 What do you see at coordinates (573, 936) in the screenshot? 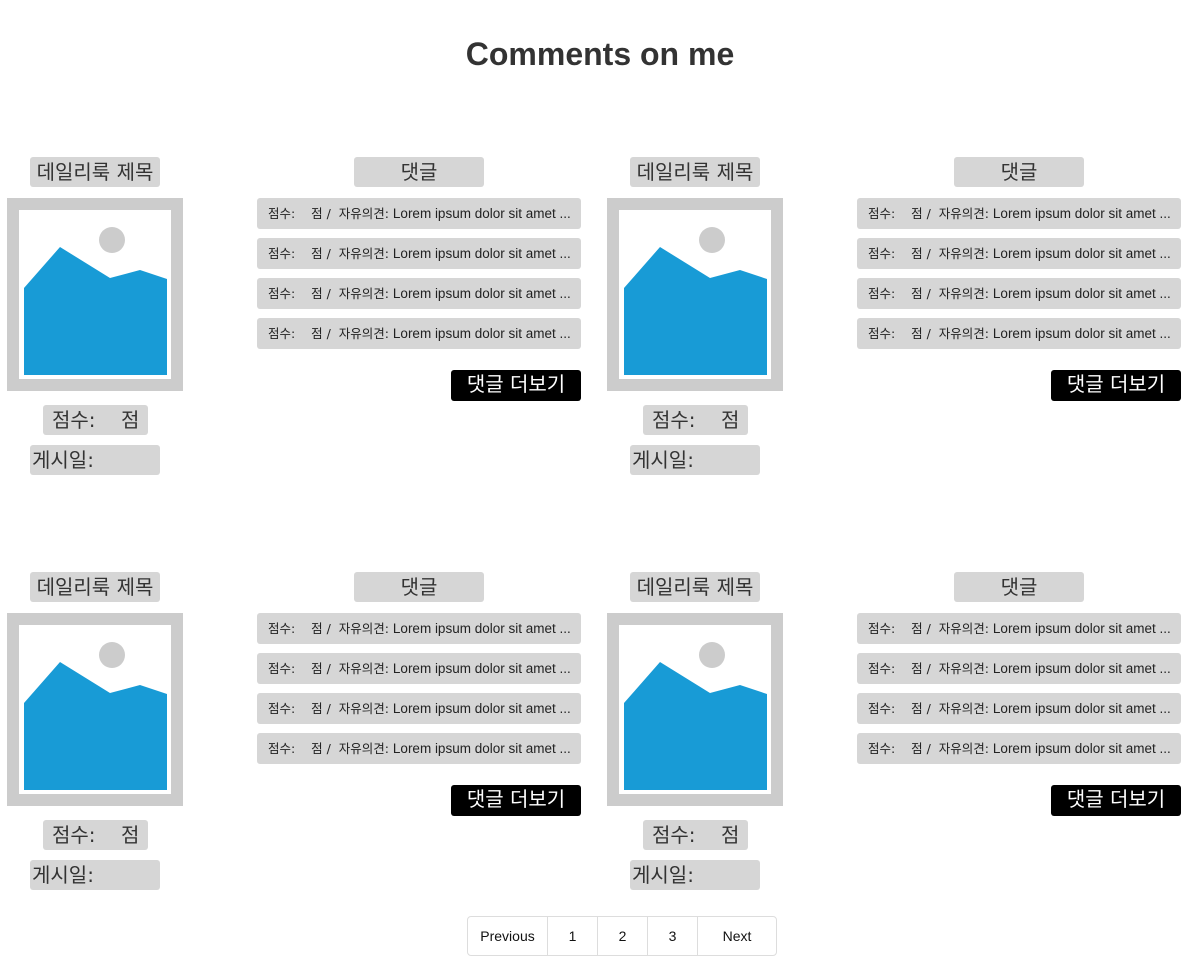
I see `page-1-button: 1` at bounding box center [573, 936].